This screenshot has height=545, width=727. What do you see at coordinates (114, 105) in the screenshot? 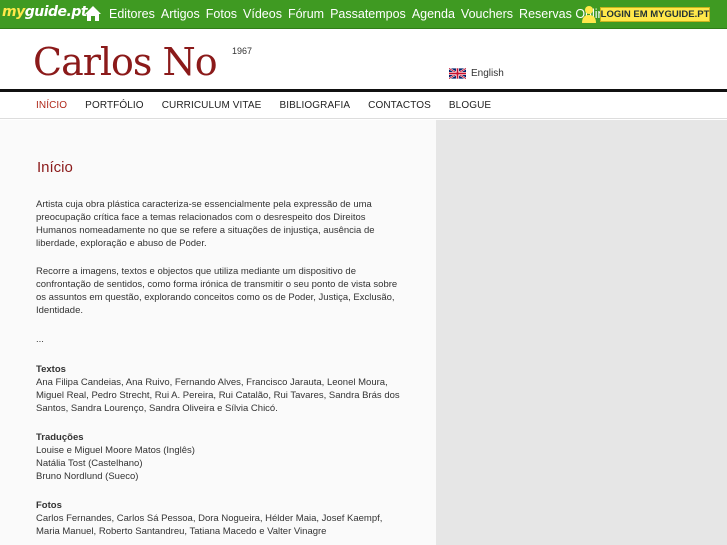
I see `tab-portfolio: PORTFÓLIO` at bounding box center [114, 105].